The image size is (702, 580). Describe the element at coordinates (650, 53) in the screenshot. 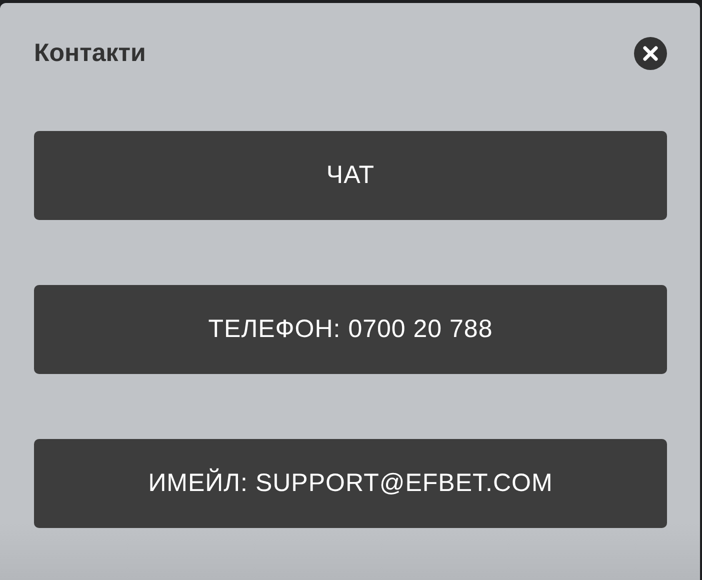

I see `close-icon` at that location.